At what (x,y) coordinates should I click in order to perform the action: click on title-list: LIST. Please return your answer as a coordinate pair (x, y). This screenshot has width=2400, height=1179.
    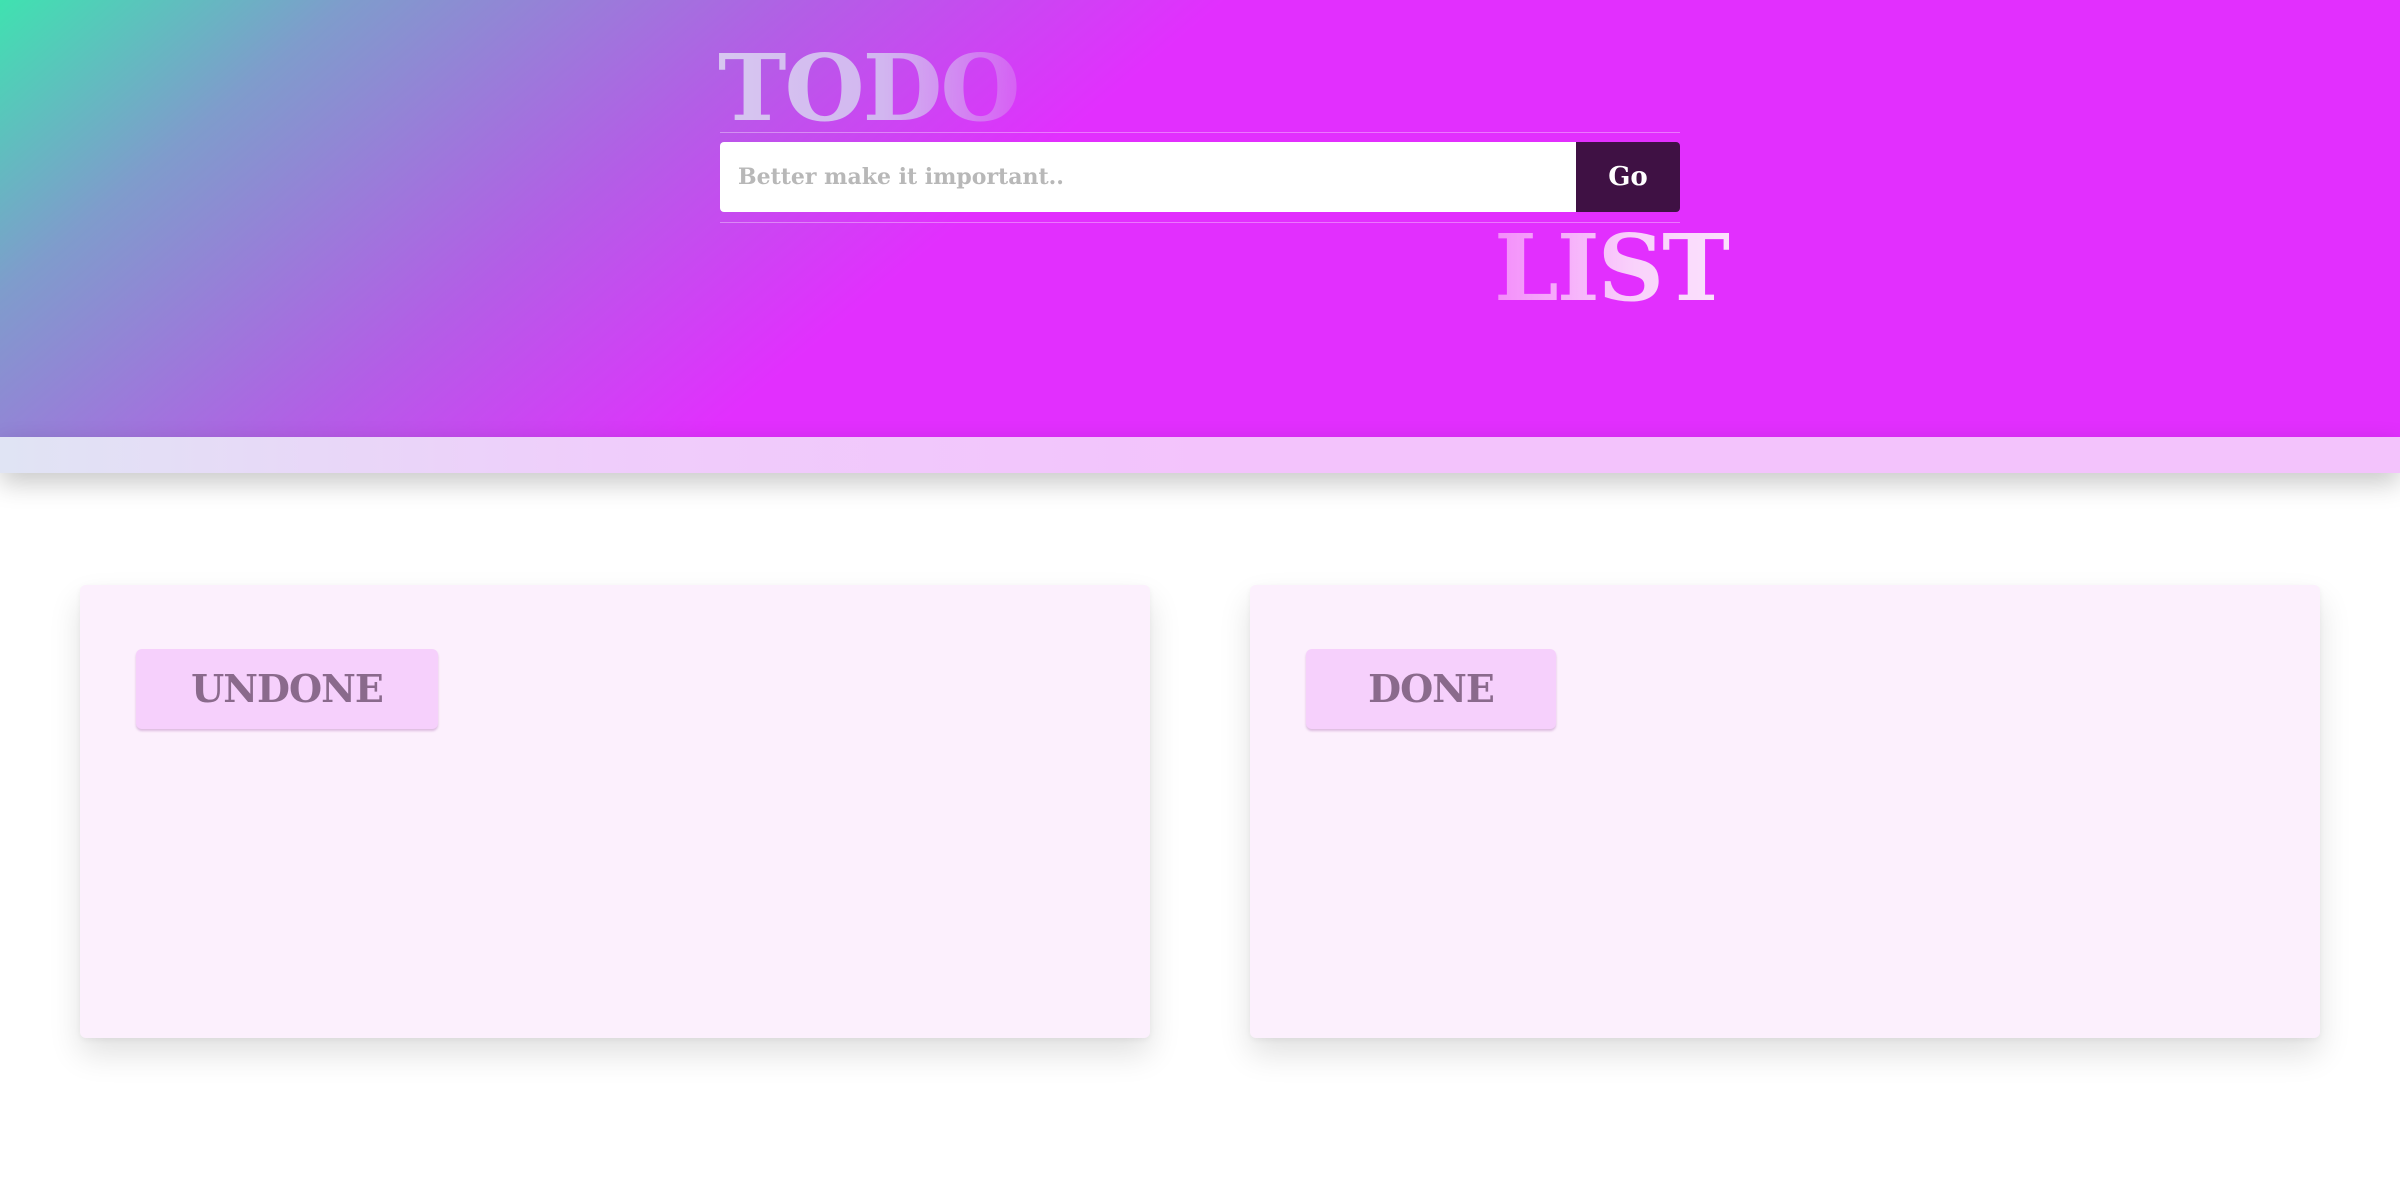
    Looking at the image, I should click on (1612, 268).